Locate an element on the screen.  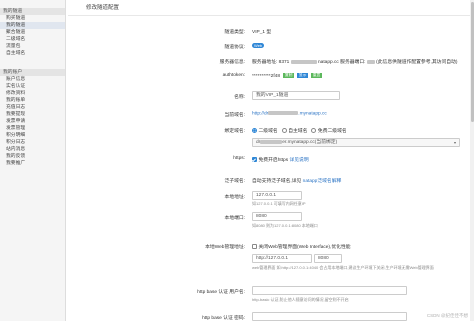
https-value: 免费开启https 详见说明 is located at coordinates (280, 159).